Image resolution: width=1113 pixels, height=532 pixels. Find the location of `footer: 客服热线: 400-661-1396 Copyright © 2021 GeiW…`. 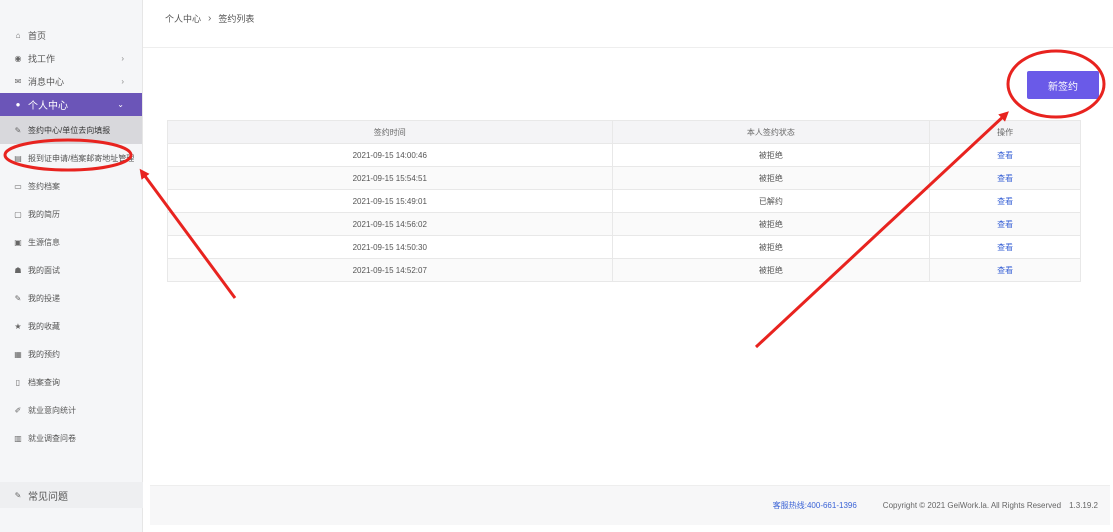

footer: 客服热线: 400-661-1396 Copyright © 2021 GeiW… is located at coordinates (630, 505).